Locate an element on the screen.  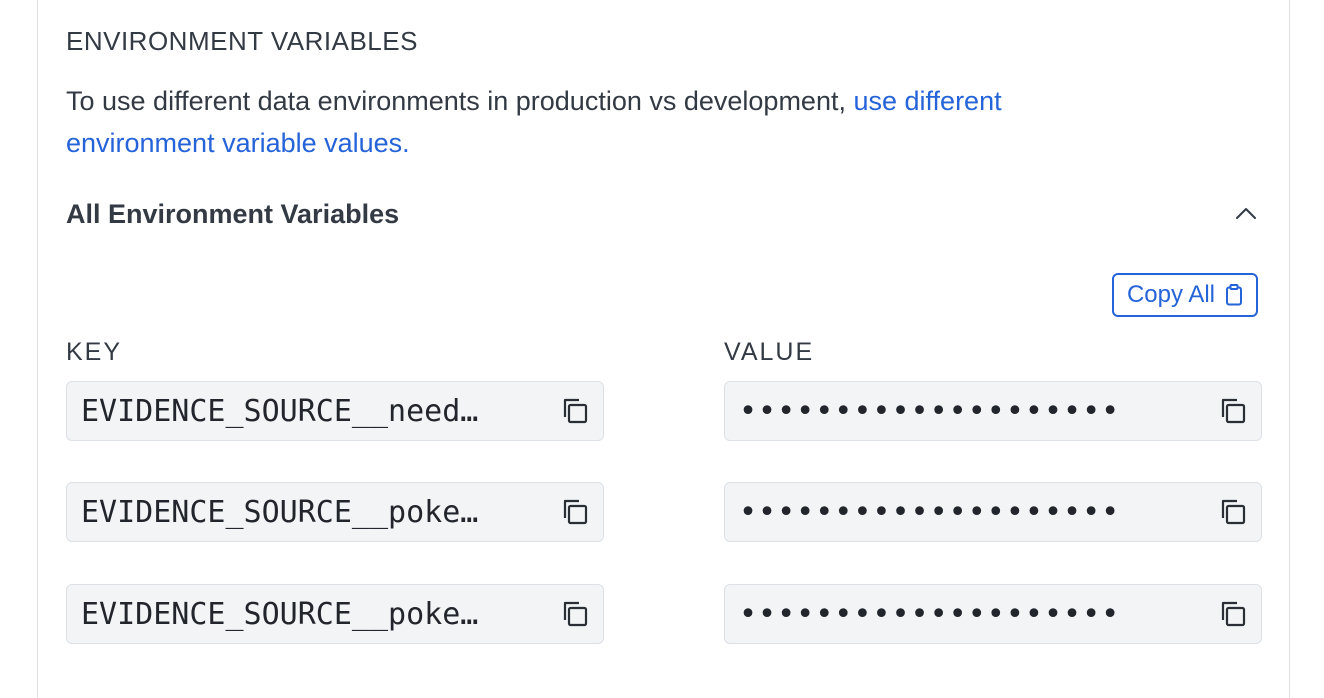
copy-all-button: Copy All is located at coordinates (1185, 295).